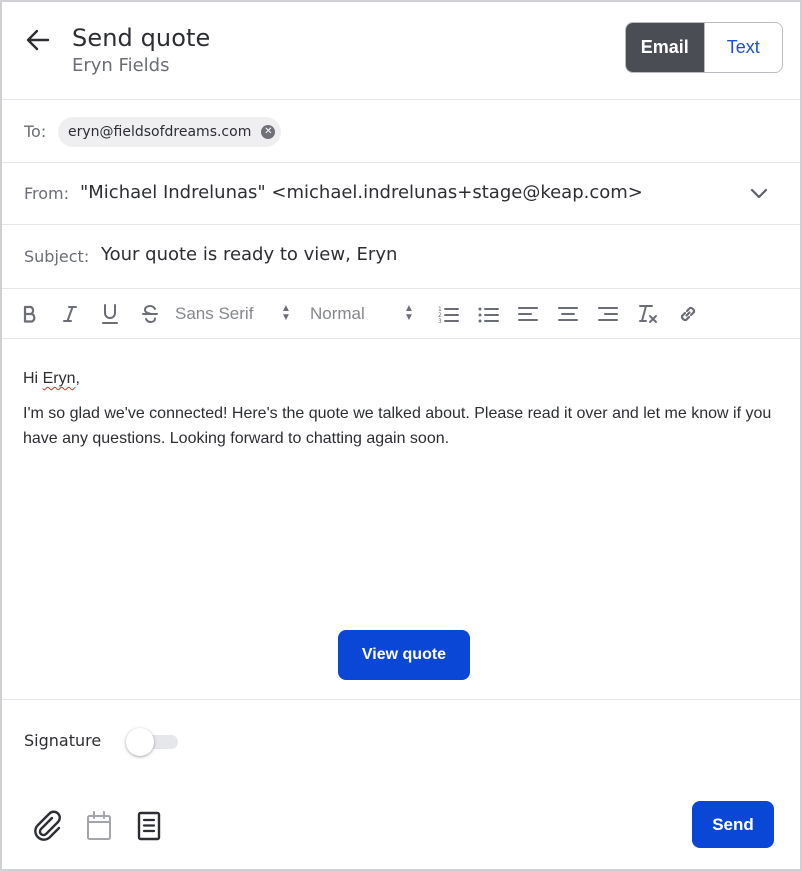  Describe the element at coordinates (141, 38) in the screenshot. I see `page-title: Send quote` at that location.